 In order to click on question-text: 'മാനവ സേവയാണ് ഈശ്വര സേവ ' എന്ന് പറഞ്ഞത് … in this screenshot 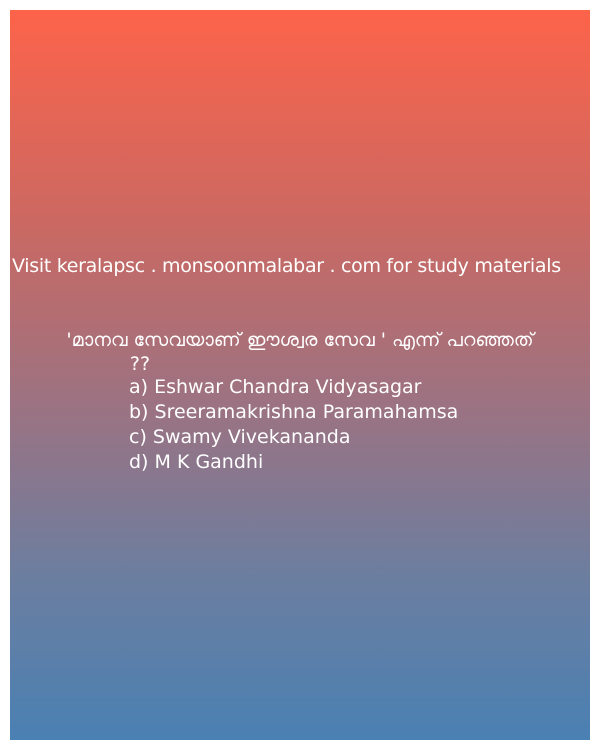, I will do `click(300, 352)`.